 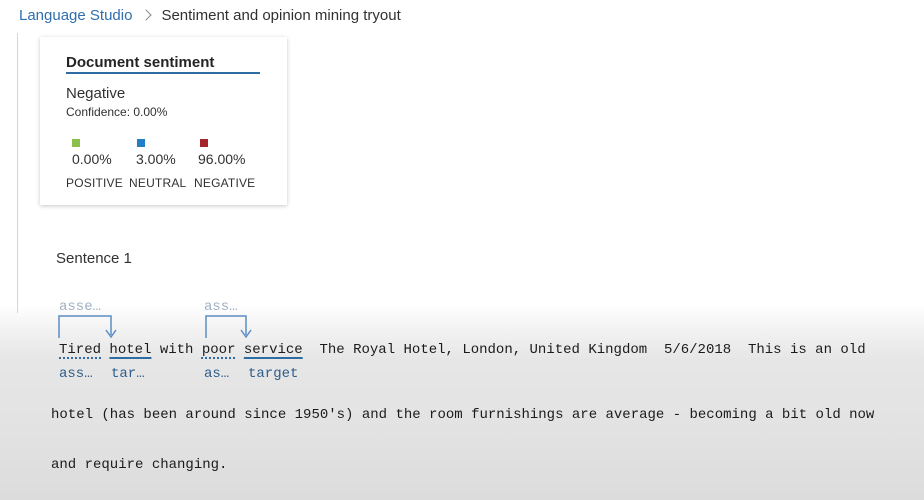 What do you see at coordinates (139, 465) in the screenshot?
I see `sentence-continuation-line-2: and require changing.` at bounding box center [139, 465].